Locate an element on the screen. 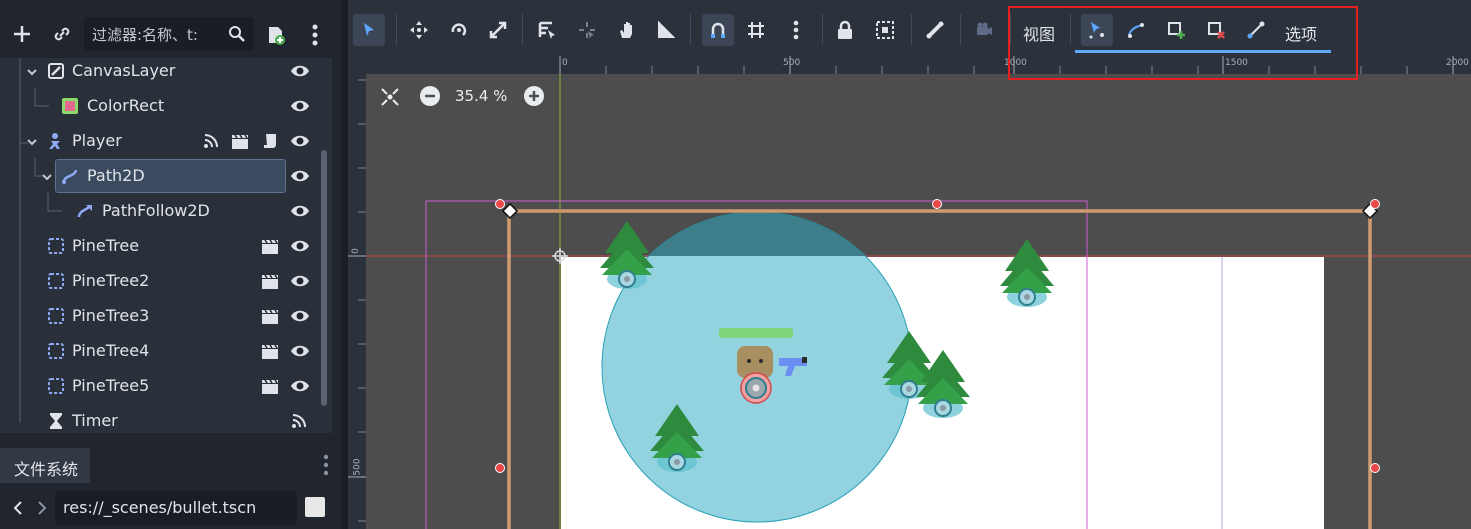 The image size is (1471, 529). tree-item-label: PineTree3 is located at coordinates (111, 315).